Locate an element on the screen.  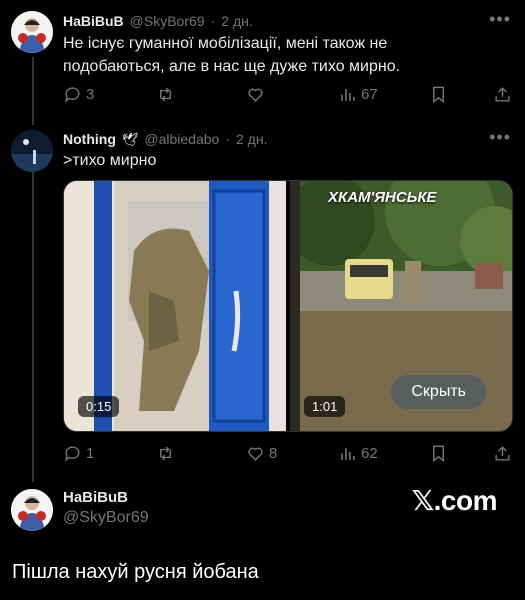
author-name: HaBiBuB is located at coordinates (93, 21).